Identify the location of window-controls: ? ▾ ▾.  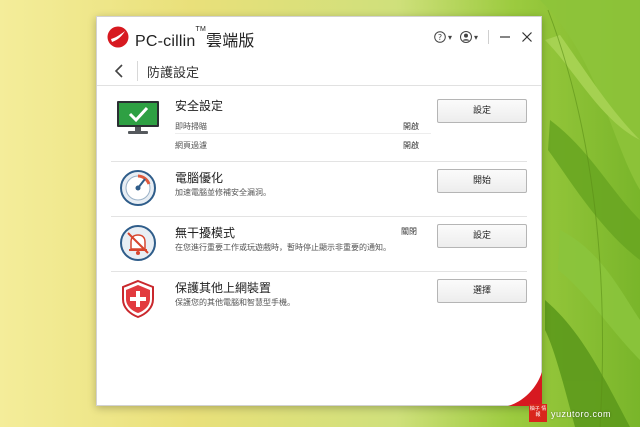
(479, 37).